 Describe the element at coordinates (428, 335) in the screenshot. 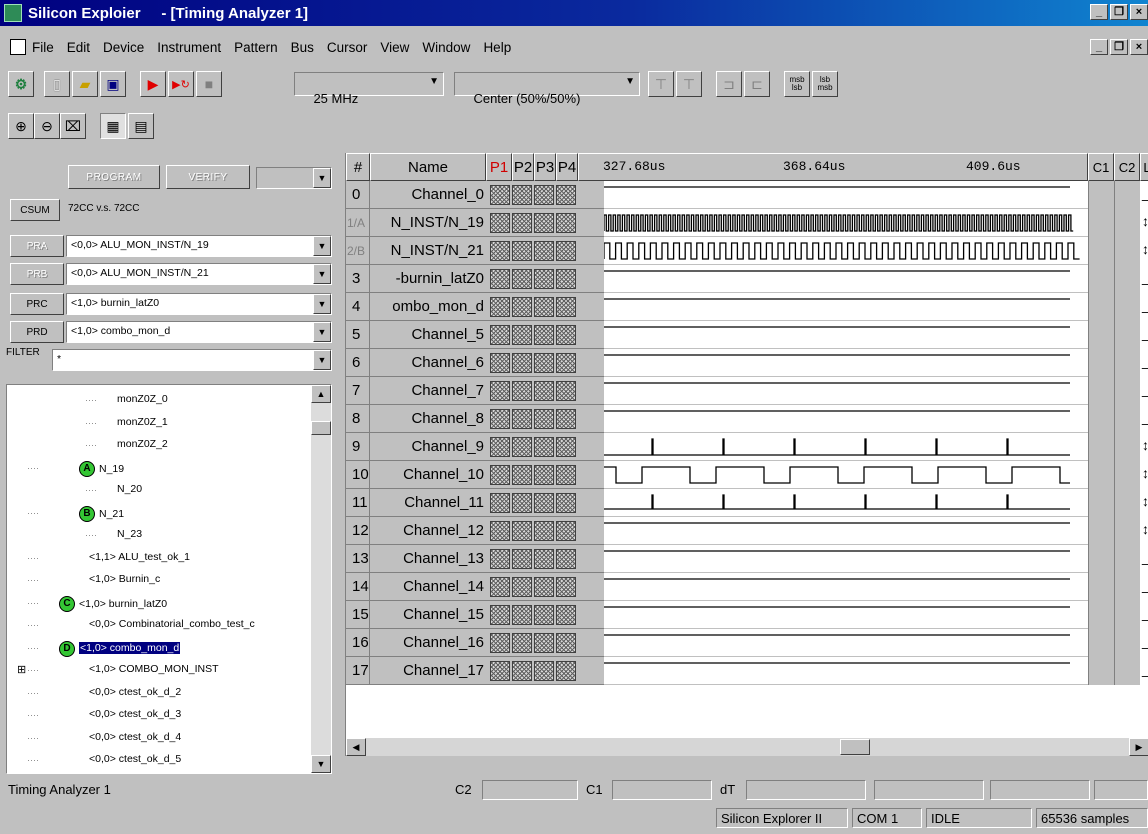

I see `channel-name: Channel_5` at that location.